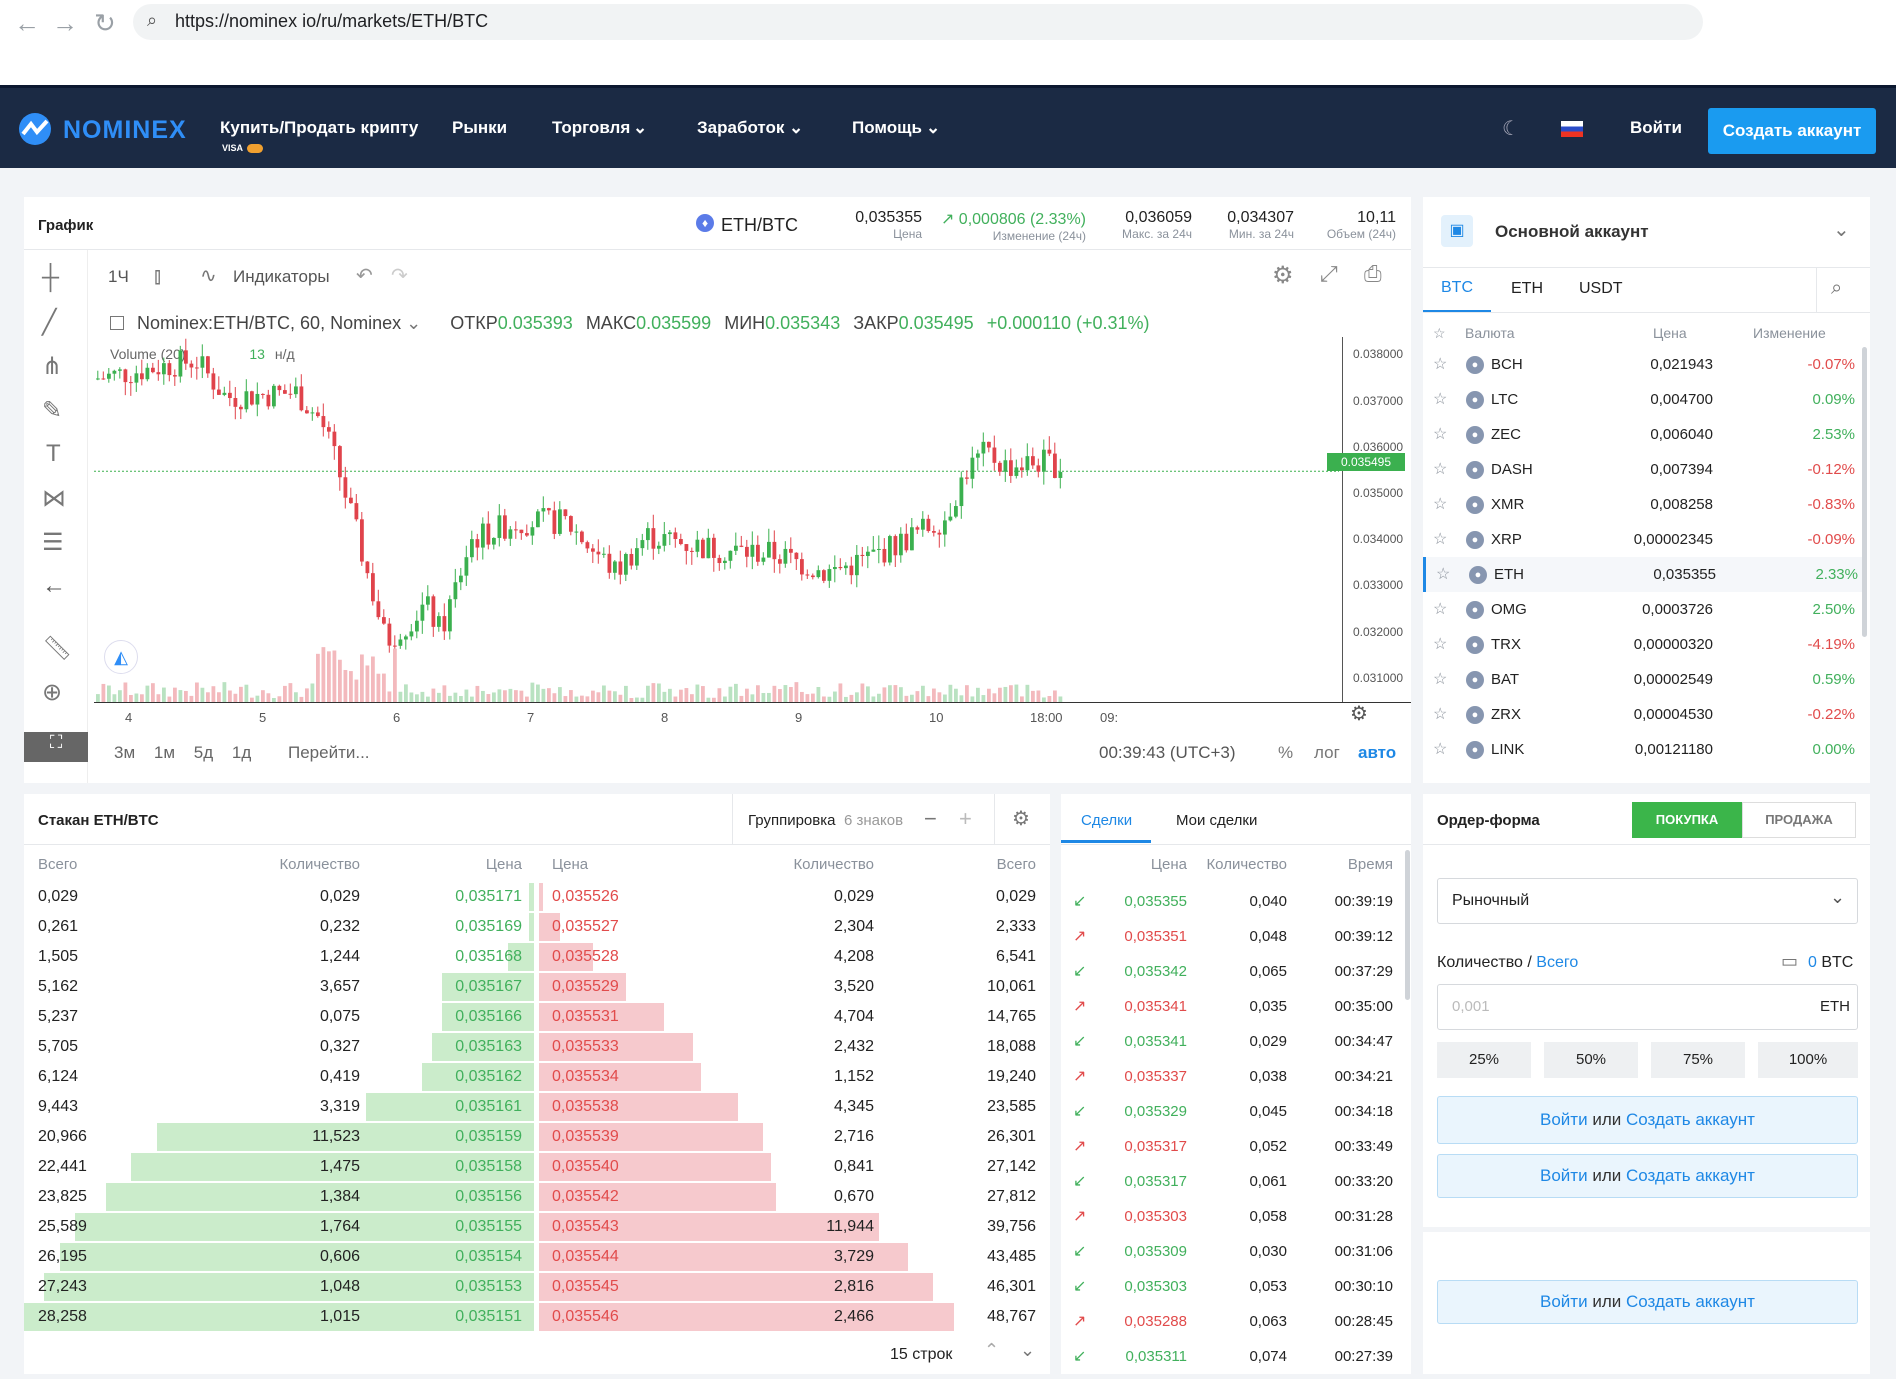  What do you see at coordinates (1643, 434) in the screenshot?
I see `market-row: ☆ ● ZEC 0,006040 2.53%` at bounding box center [1643, 434].